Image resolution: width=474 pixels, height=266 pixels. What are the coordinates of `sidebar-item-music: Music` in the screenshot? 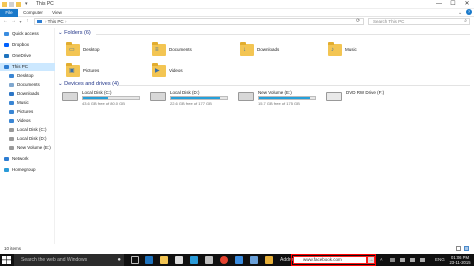 It's located at (27, 103).